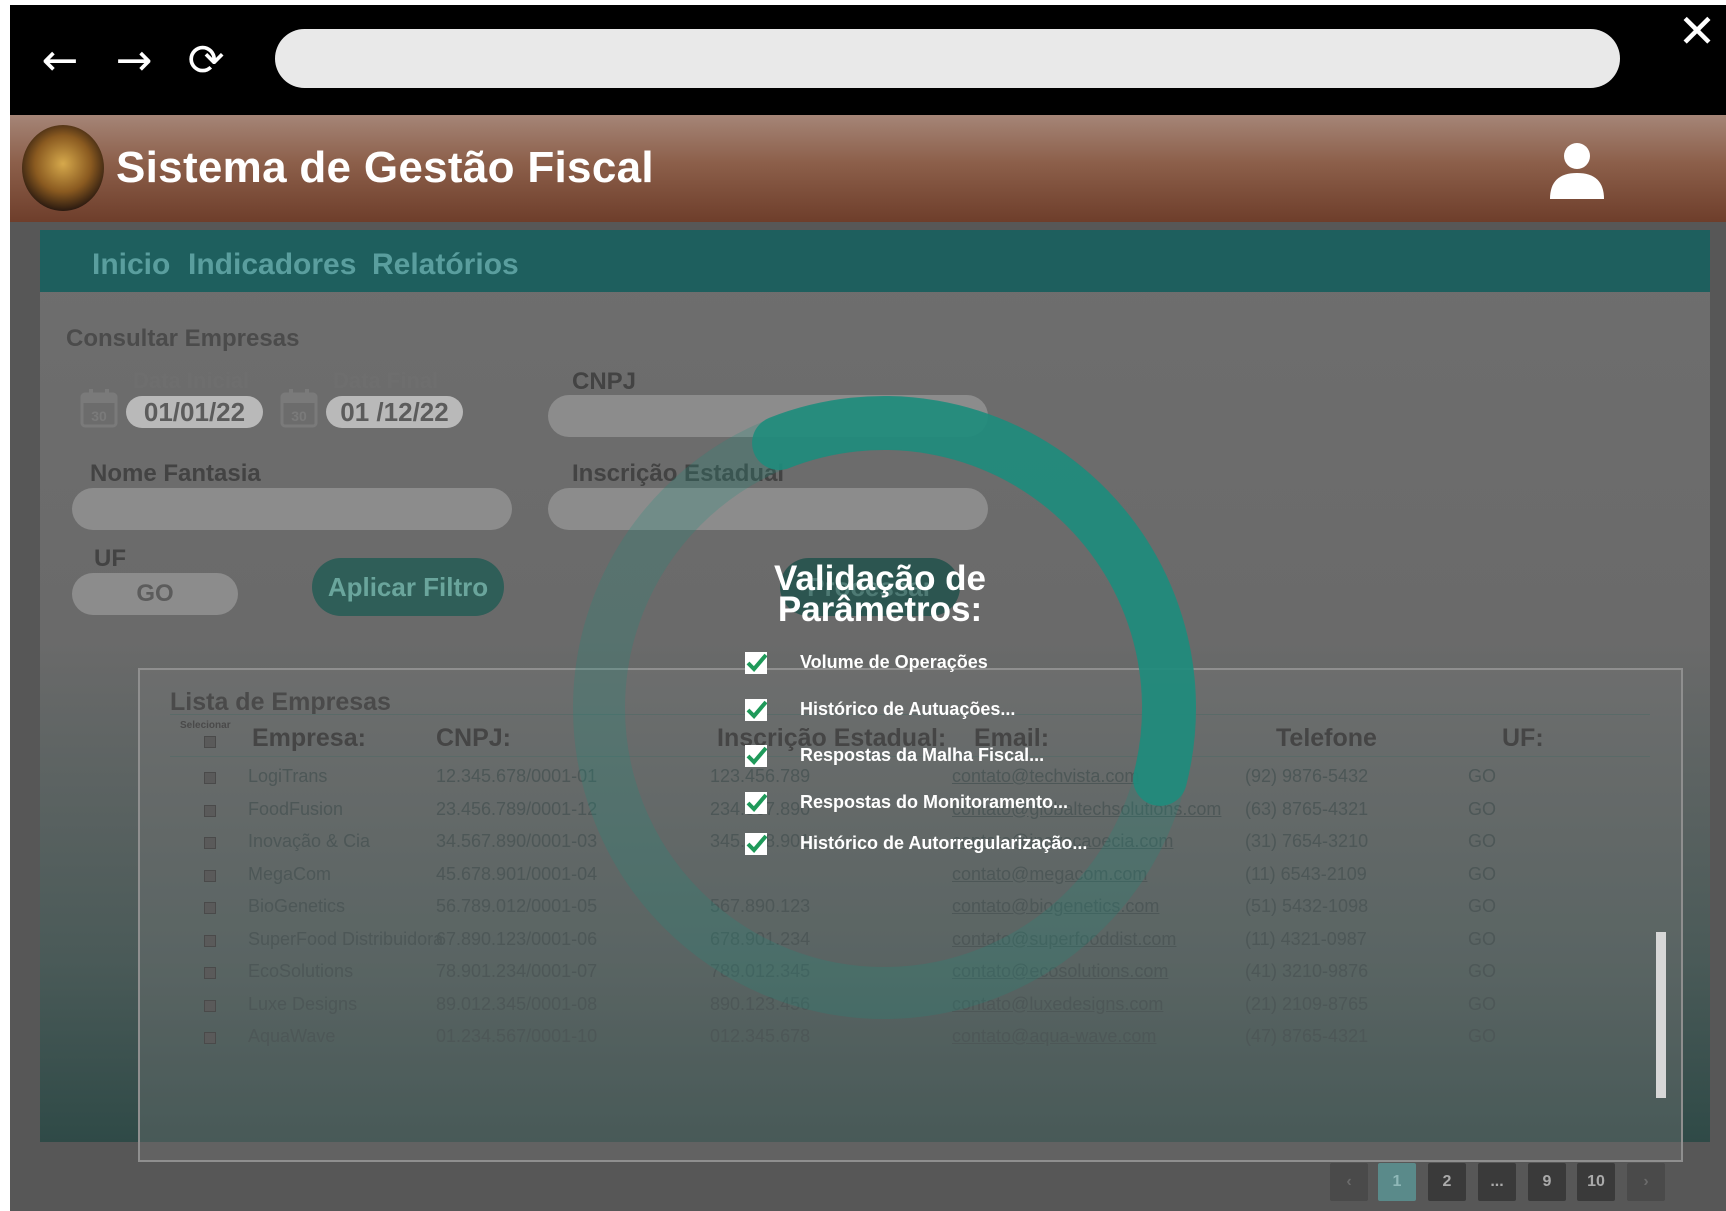  Describe the element at coordinates (868, 168) in the screenshot. I see `app-header: Sistema de Gestão Fiscal` at that location.